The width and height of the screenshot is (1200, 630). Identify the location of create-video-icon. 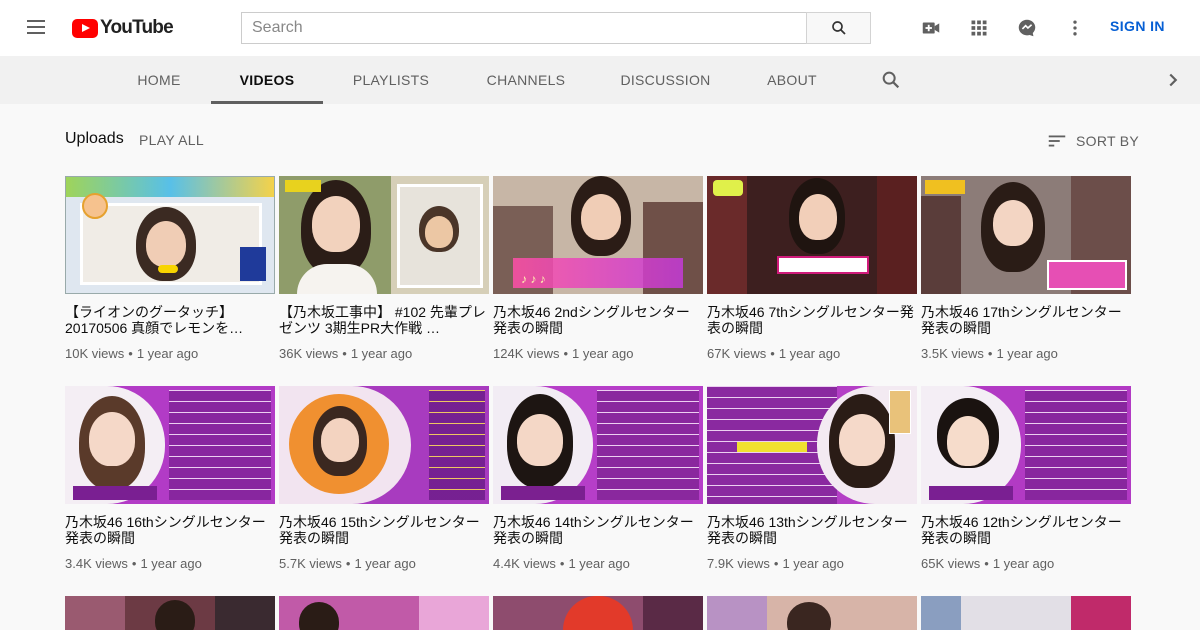
(931, 28).